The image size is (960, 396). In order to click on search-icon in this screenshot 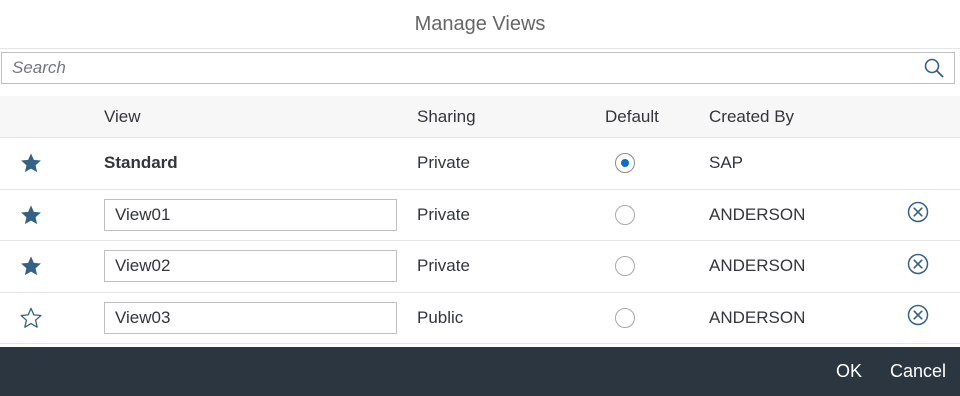, I will do `click(934, 68)`.